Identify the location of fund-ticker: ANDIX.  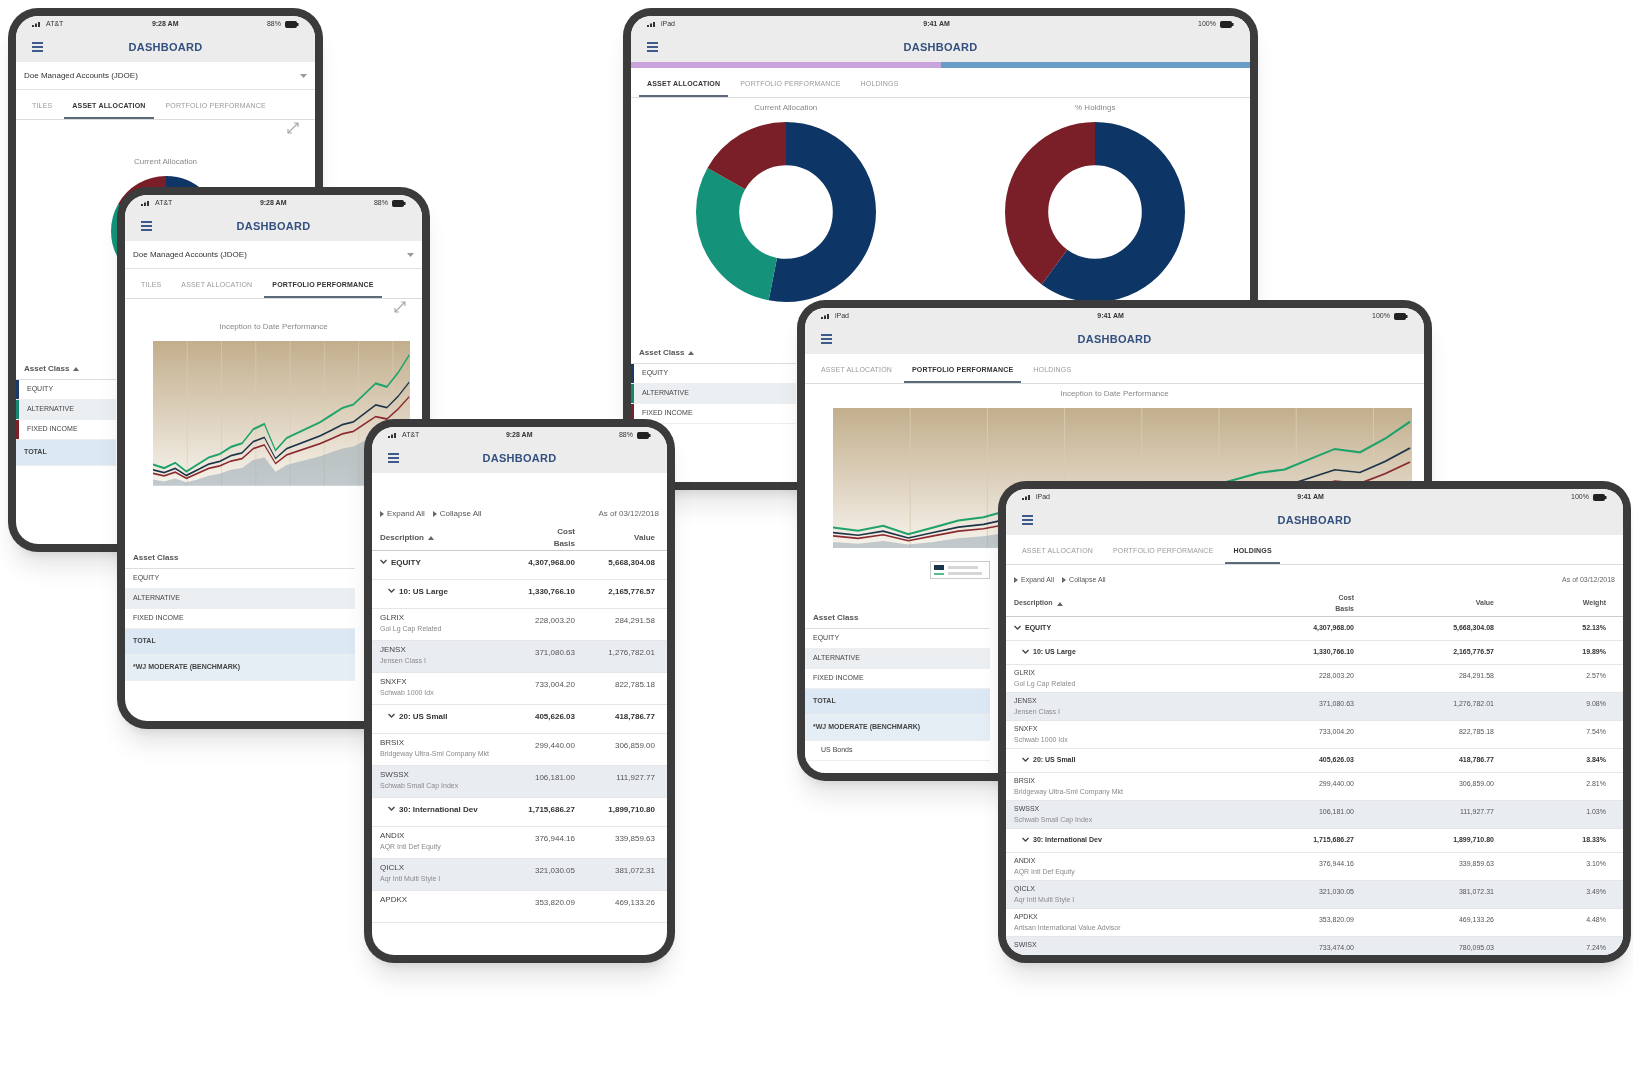
(393, 836).